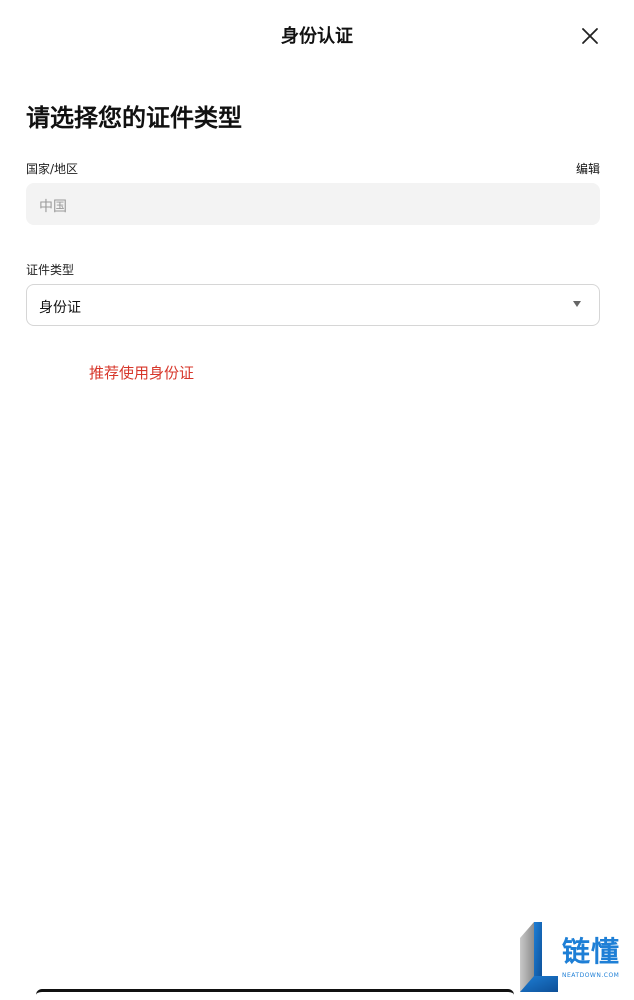  Describe the element at coordinates (313, 204) in the screenshot. I see `country-field: 中国` at that location.